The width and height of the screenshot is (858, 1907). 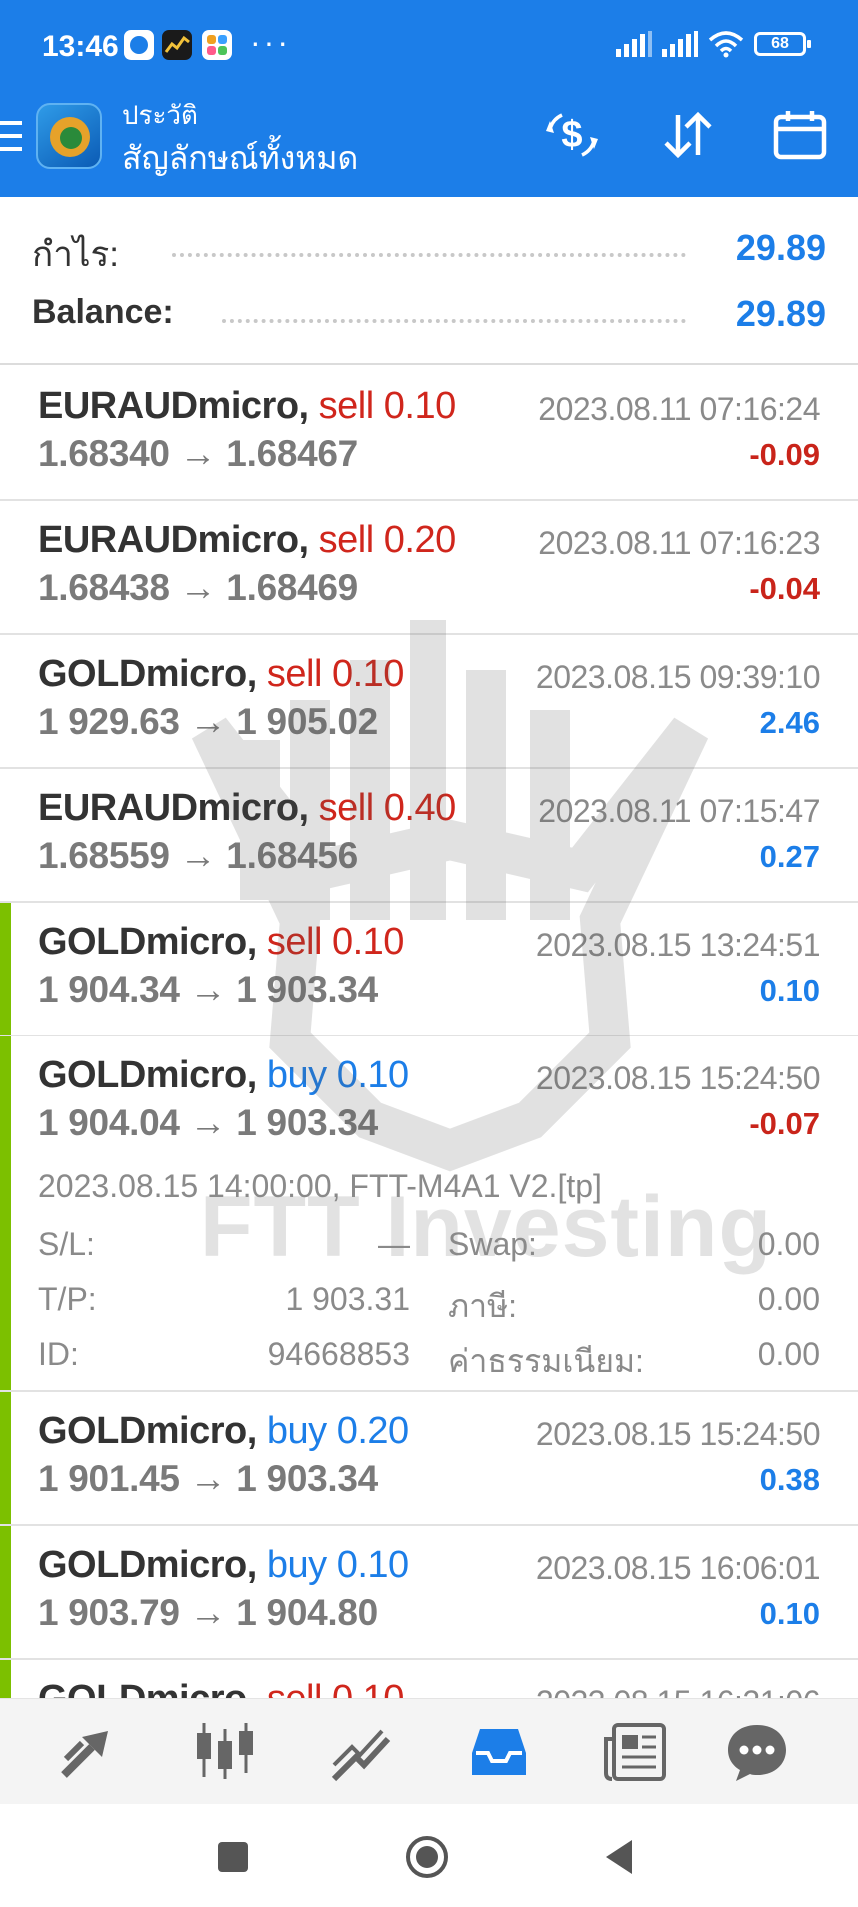 I want to click on page-title: สัญลักษณ์ทั้งหมด, so click(x=240, y=158).